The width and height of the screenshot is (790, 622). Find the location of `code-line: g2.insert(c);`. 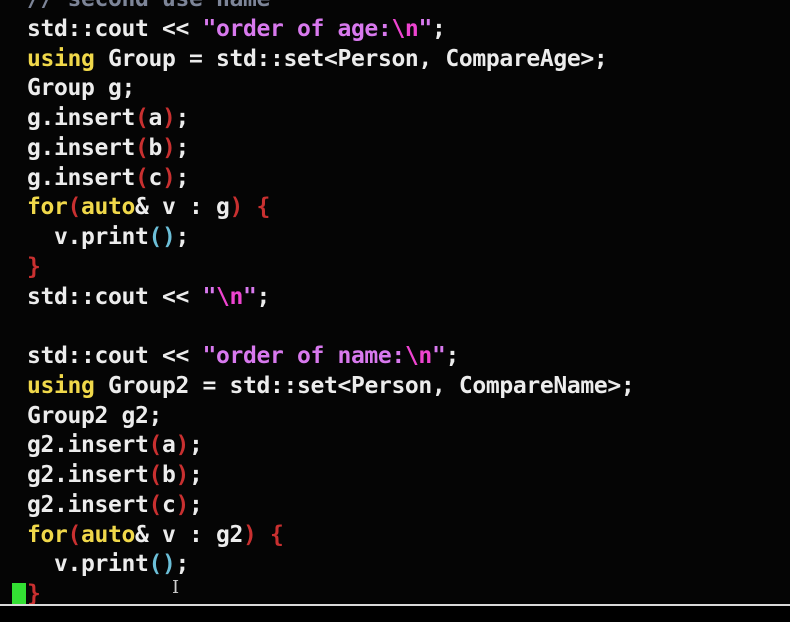

code-line: g2.insert(c); is located at coordinates (408, 506).